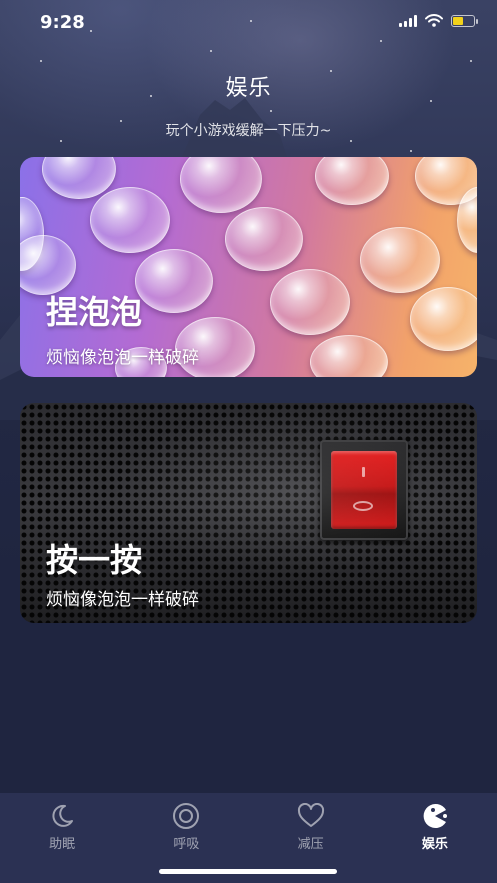  What do you see at coordinates (94, 312) in the screenshot?
I see `bubble-card-title: 捏泡泡` at bounding box center [94, 312].